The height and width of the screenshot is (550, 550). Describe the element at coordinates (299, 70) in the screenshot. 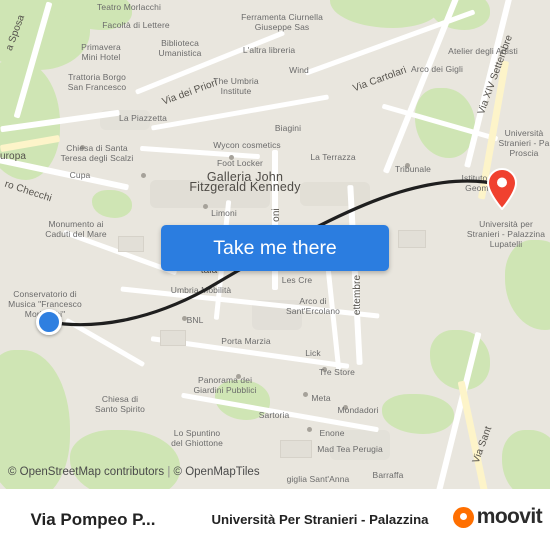

I see `map-label: Wind` at that location.